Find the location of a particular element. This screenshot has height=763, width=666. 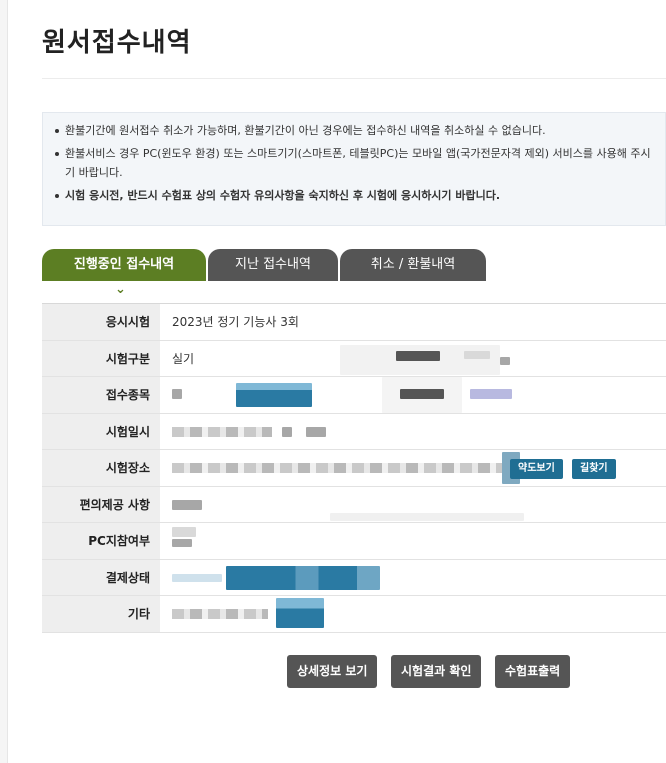

row-label: 접수종목 is located at coordinates (101, 395).